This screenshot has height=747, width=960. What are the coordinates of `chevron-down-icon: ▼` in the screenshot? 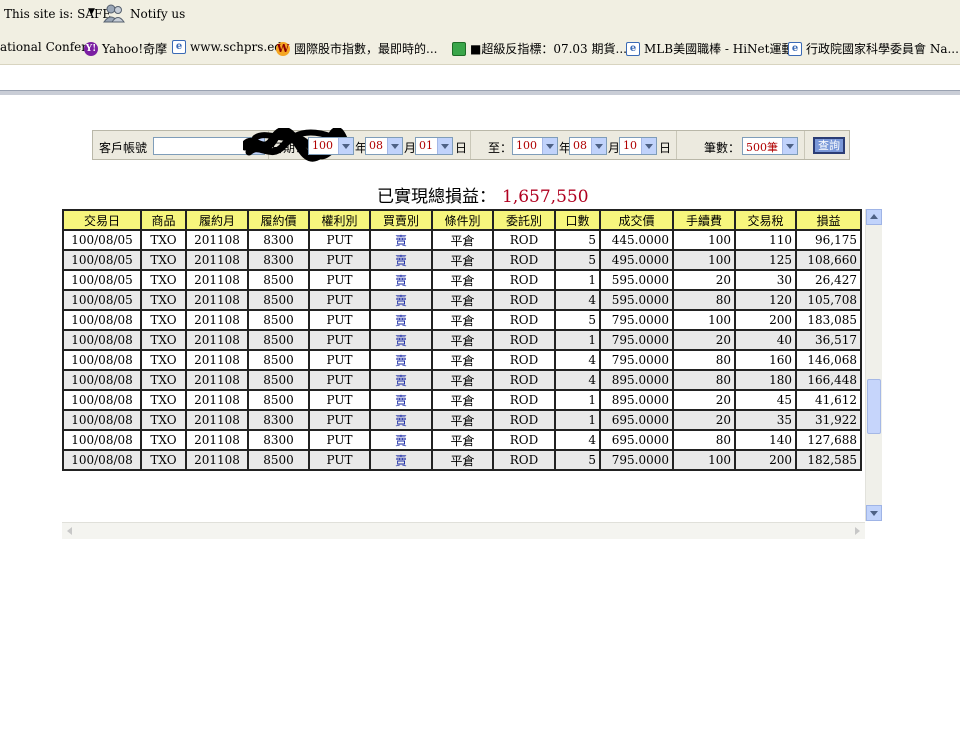 It's located at (91, 12).